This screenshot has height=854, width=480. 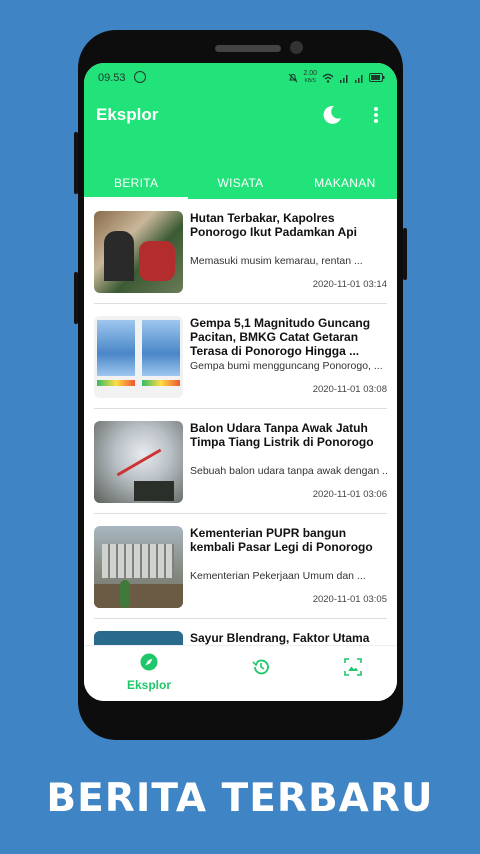 What do you see at coordinates (136, 183) in the screenshot?
I see `tab-berita: BERITA` at bounding box center [136, 183].